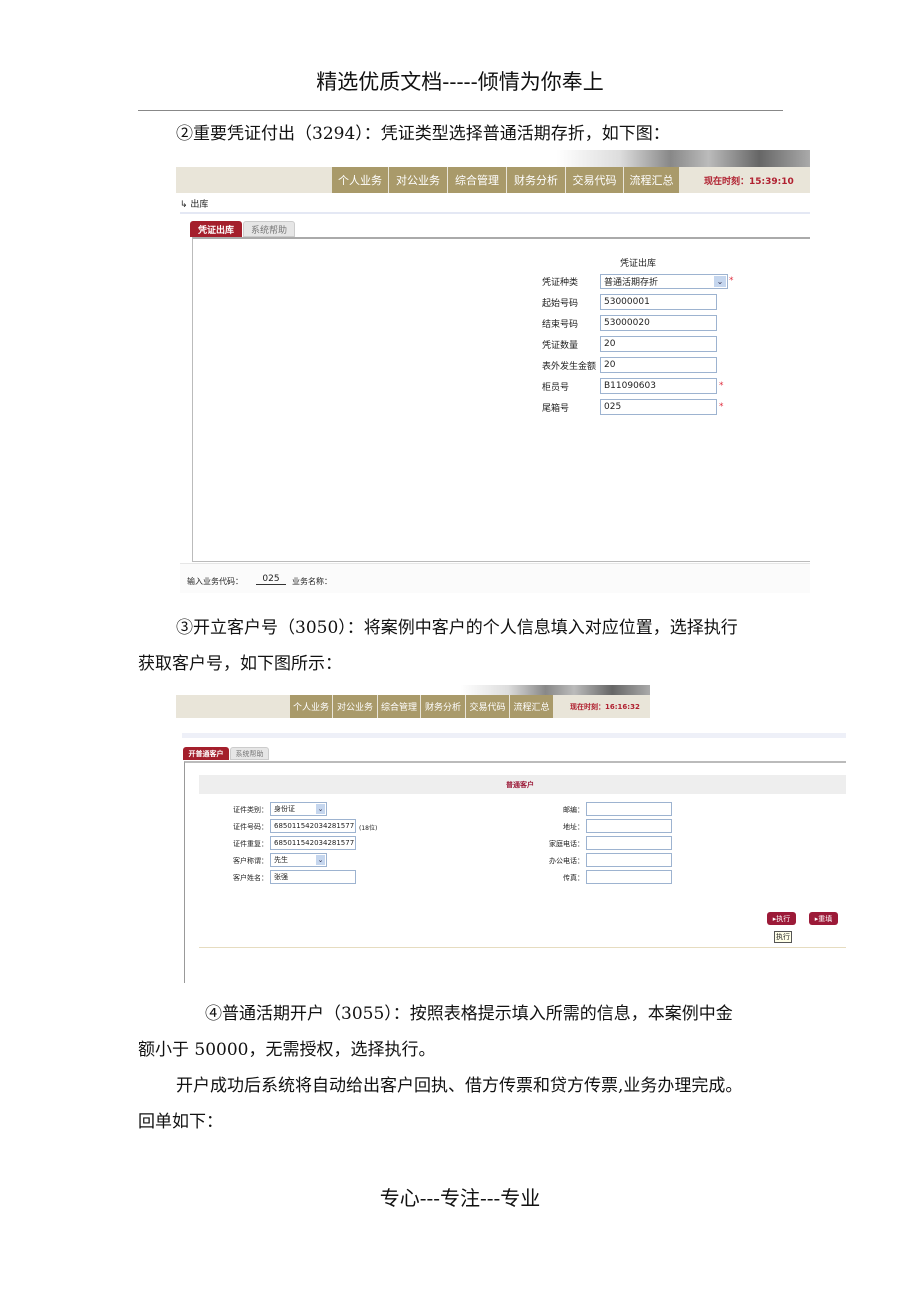 The height and width of the screenshot is (1302, 920). Describe the element at coordinates (180, 1122) in the screenshot. I see `paragraph-result-line2: 回单如下：` at that location.